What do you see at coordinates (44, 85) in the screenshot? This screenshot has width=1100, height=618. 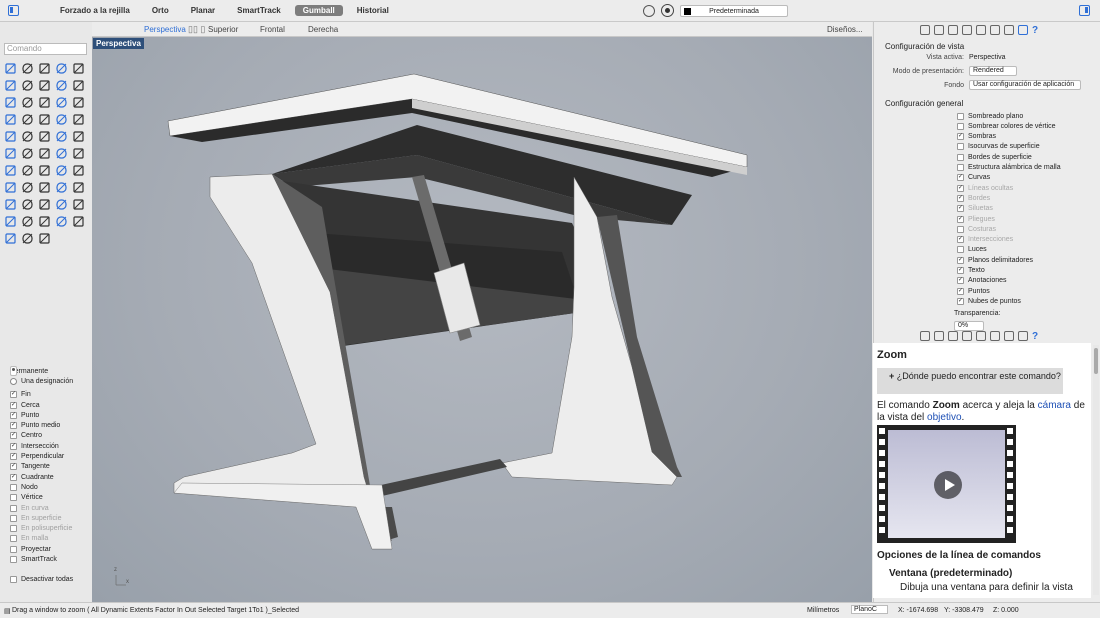 I see `box-icon` at bounding box center [44, 85].